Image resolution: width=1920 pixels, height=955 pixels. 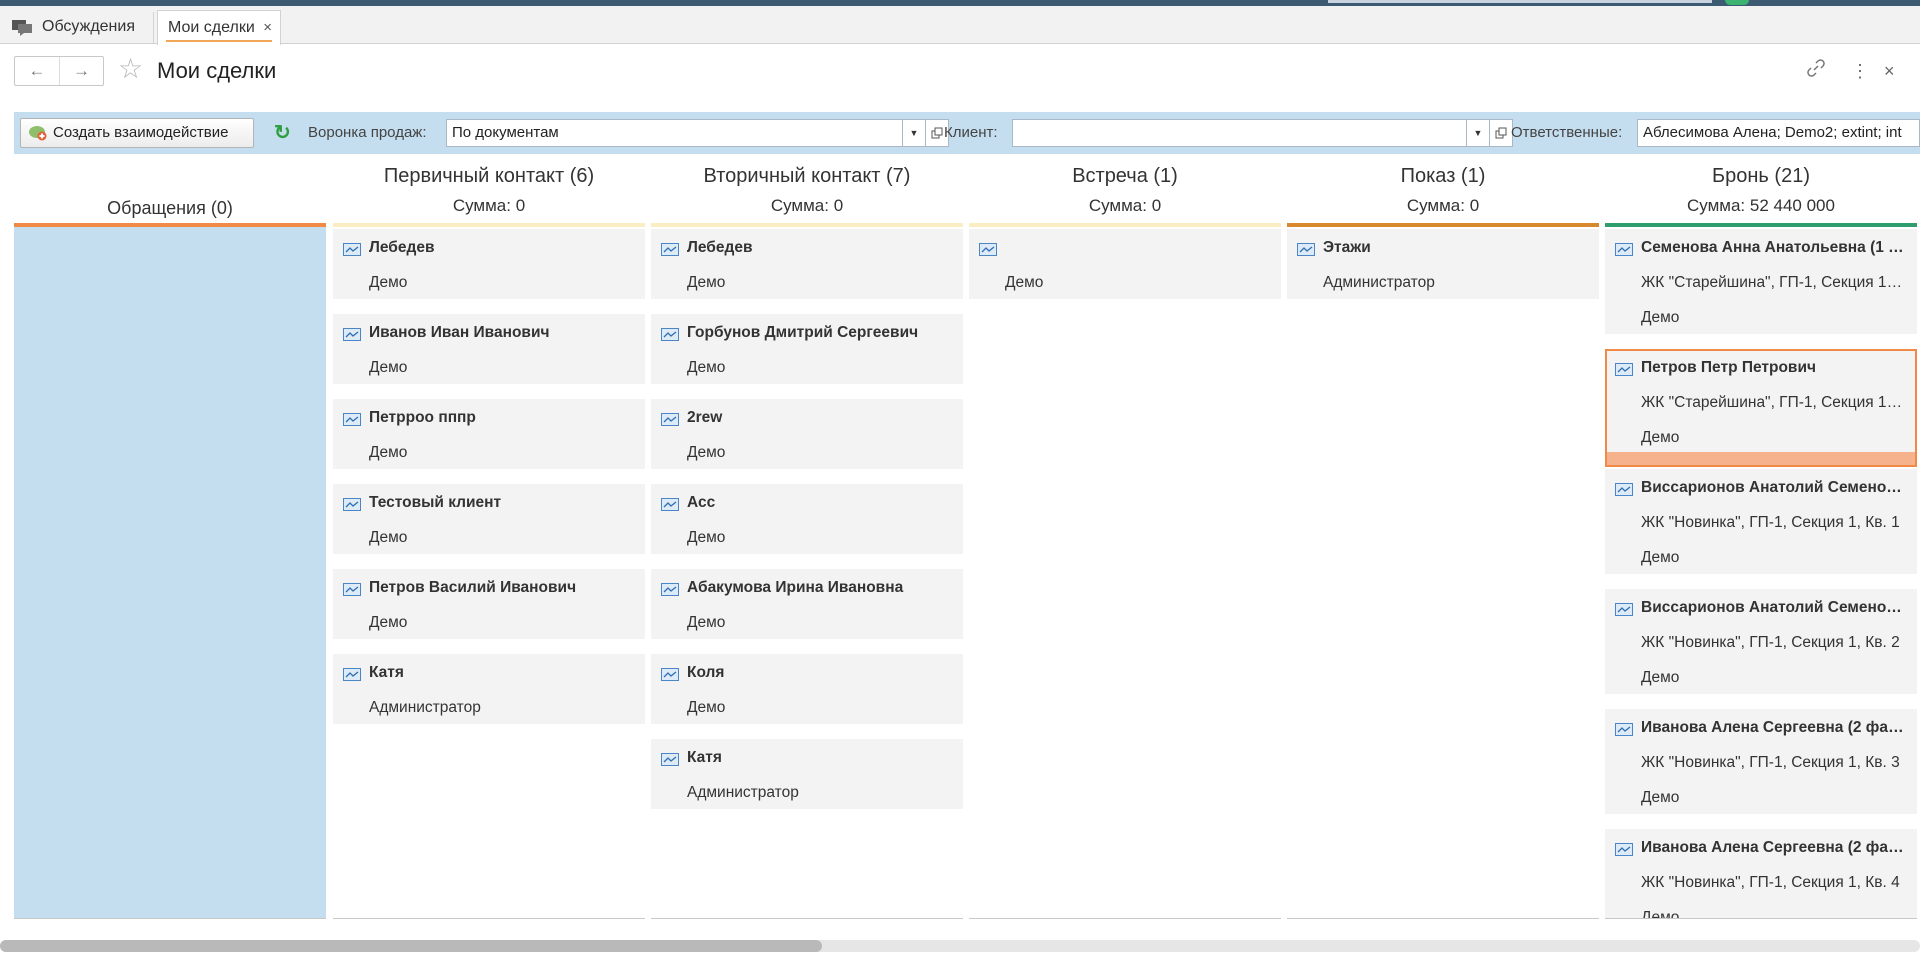 What do you see at coordinates (1443, 264) in the screenshot?
I see `deal-card: Этажи Администратор` at bounding box center [1443, 264].